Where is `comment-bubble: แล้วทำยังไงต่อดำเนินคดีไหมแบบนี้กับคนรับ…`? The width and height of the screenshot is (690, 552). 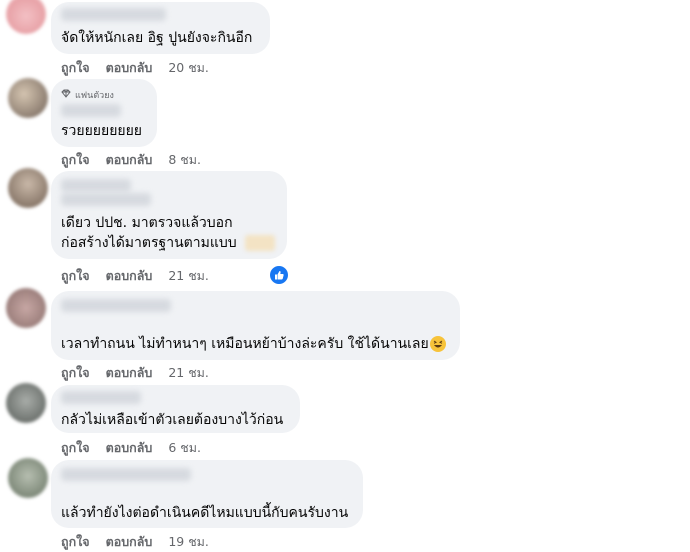
comment-bubble: แล้วทำยังไงต่อดำเนินคดีไหมแบบนี้กับคนรับ… is located at coordinates (207, 494).